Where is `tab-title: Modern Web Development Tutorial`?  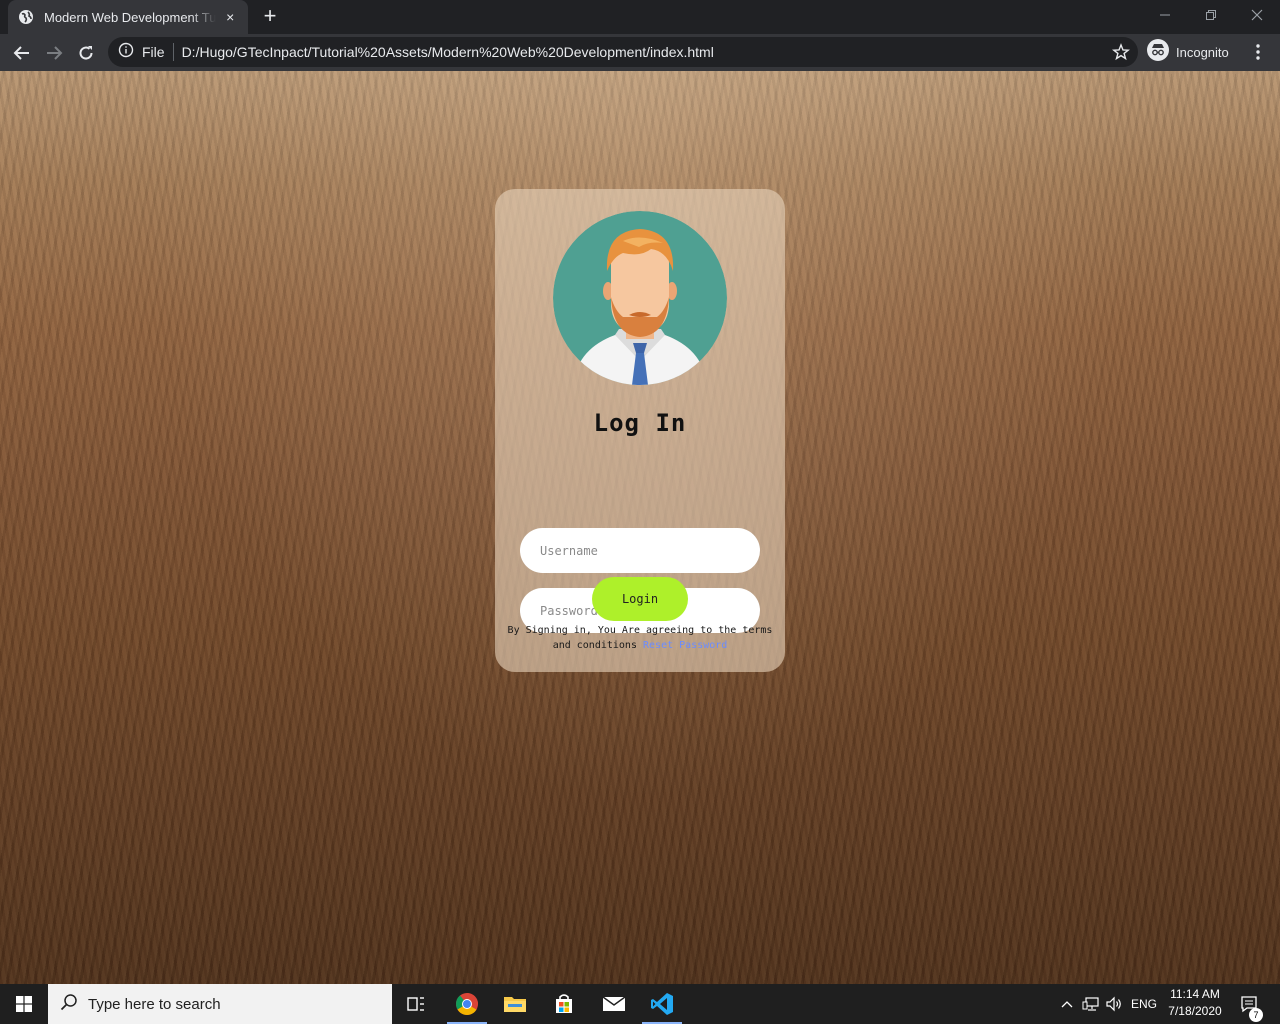
tab-title: Modern Web Development Tutorial is located at coordinates (130, 17).